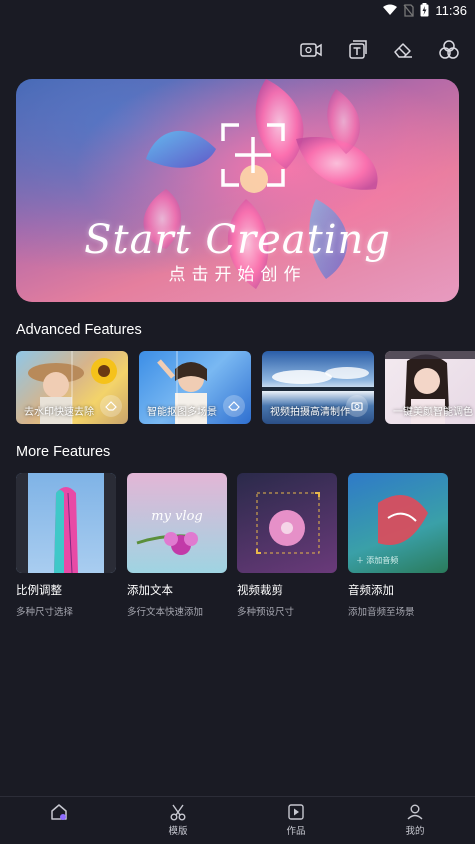  I want to click on plus-icon: ＋, so click(360, 560).